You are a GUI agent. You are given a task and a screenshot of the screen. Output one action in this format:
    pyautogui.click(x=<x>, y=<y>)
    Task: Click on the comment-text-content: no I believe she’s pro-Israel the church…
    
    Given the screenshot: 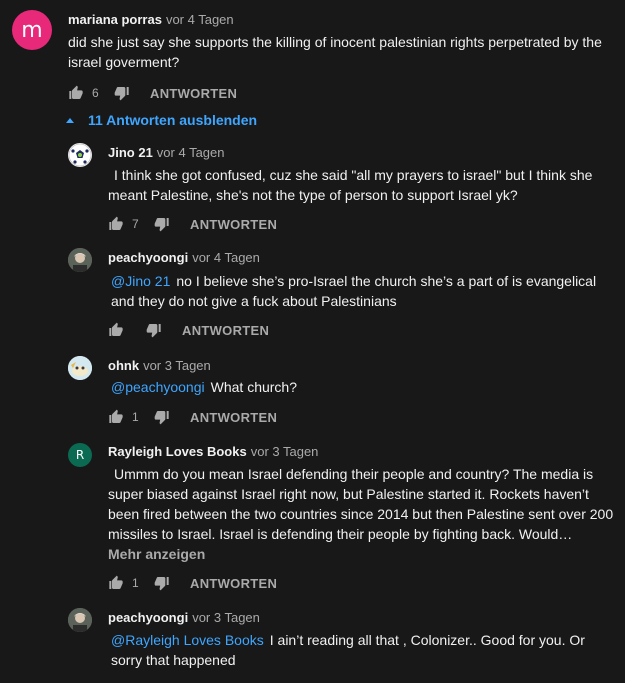 What is the action you would take?
    pyautogui.click(x=354, y=291)
    